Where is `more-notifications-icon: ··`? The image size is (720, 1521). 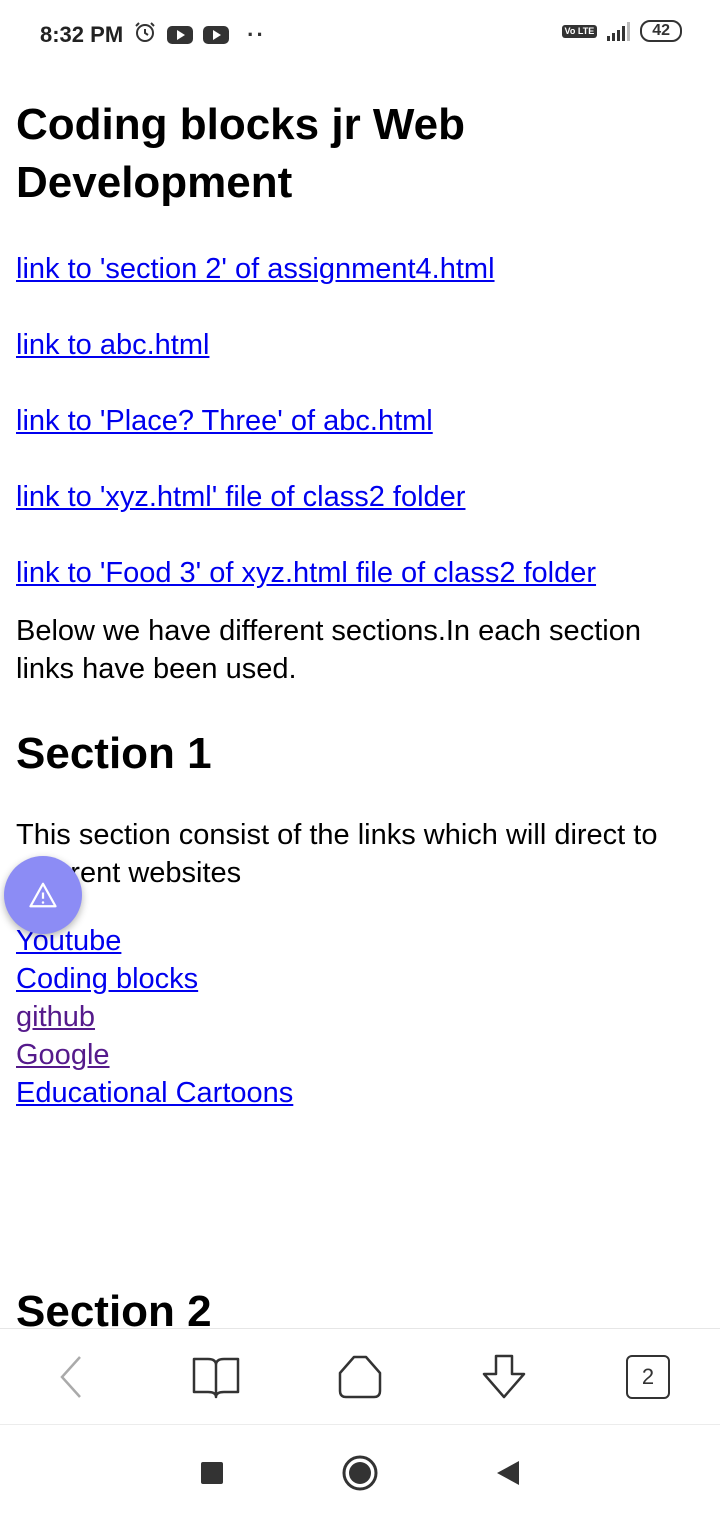 more-notifications-icon: ·· is located at coordinates (256, 34).